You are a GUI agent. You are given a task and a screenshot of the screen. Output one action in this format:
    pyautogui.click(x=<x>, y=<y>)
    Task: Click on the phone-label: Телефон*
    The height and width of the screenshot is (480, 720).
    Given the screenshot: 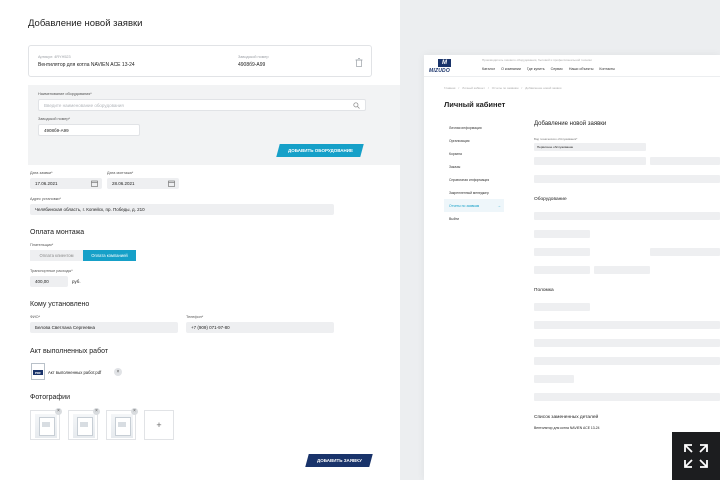 What is the action you would take?
    pyautogui.click(x=195, y=317)
    